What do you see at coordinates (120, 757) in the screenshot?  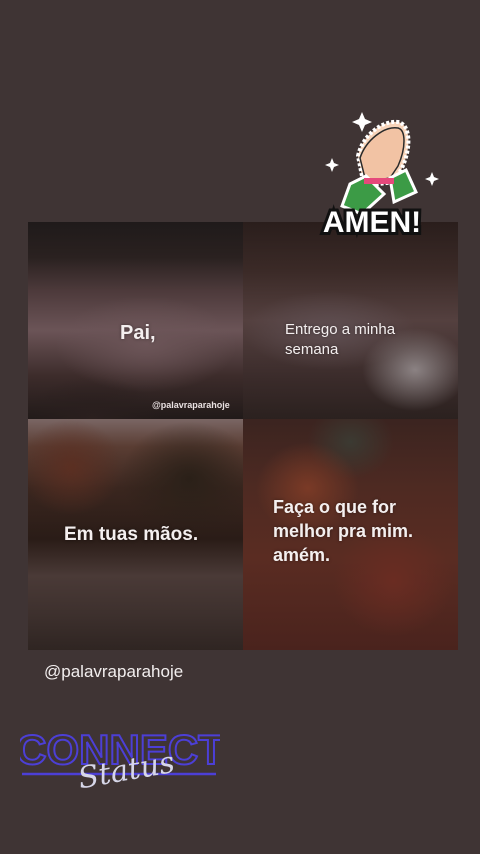 I see `connect-status-sticker: CONNECT Status` at bounding box center [120, 757].